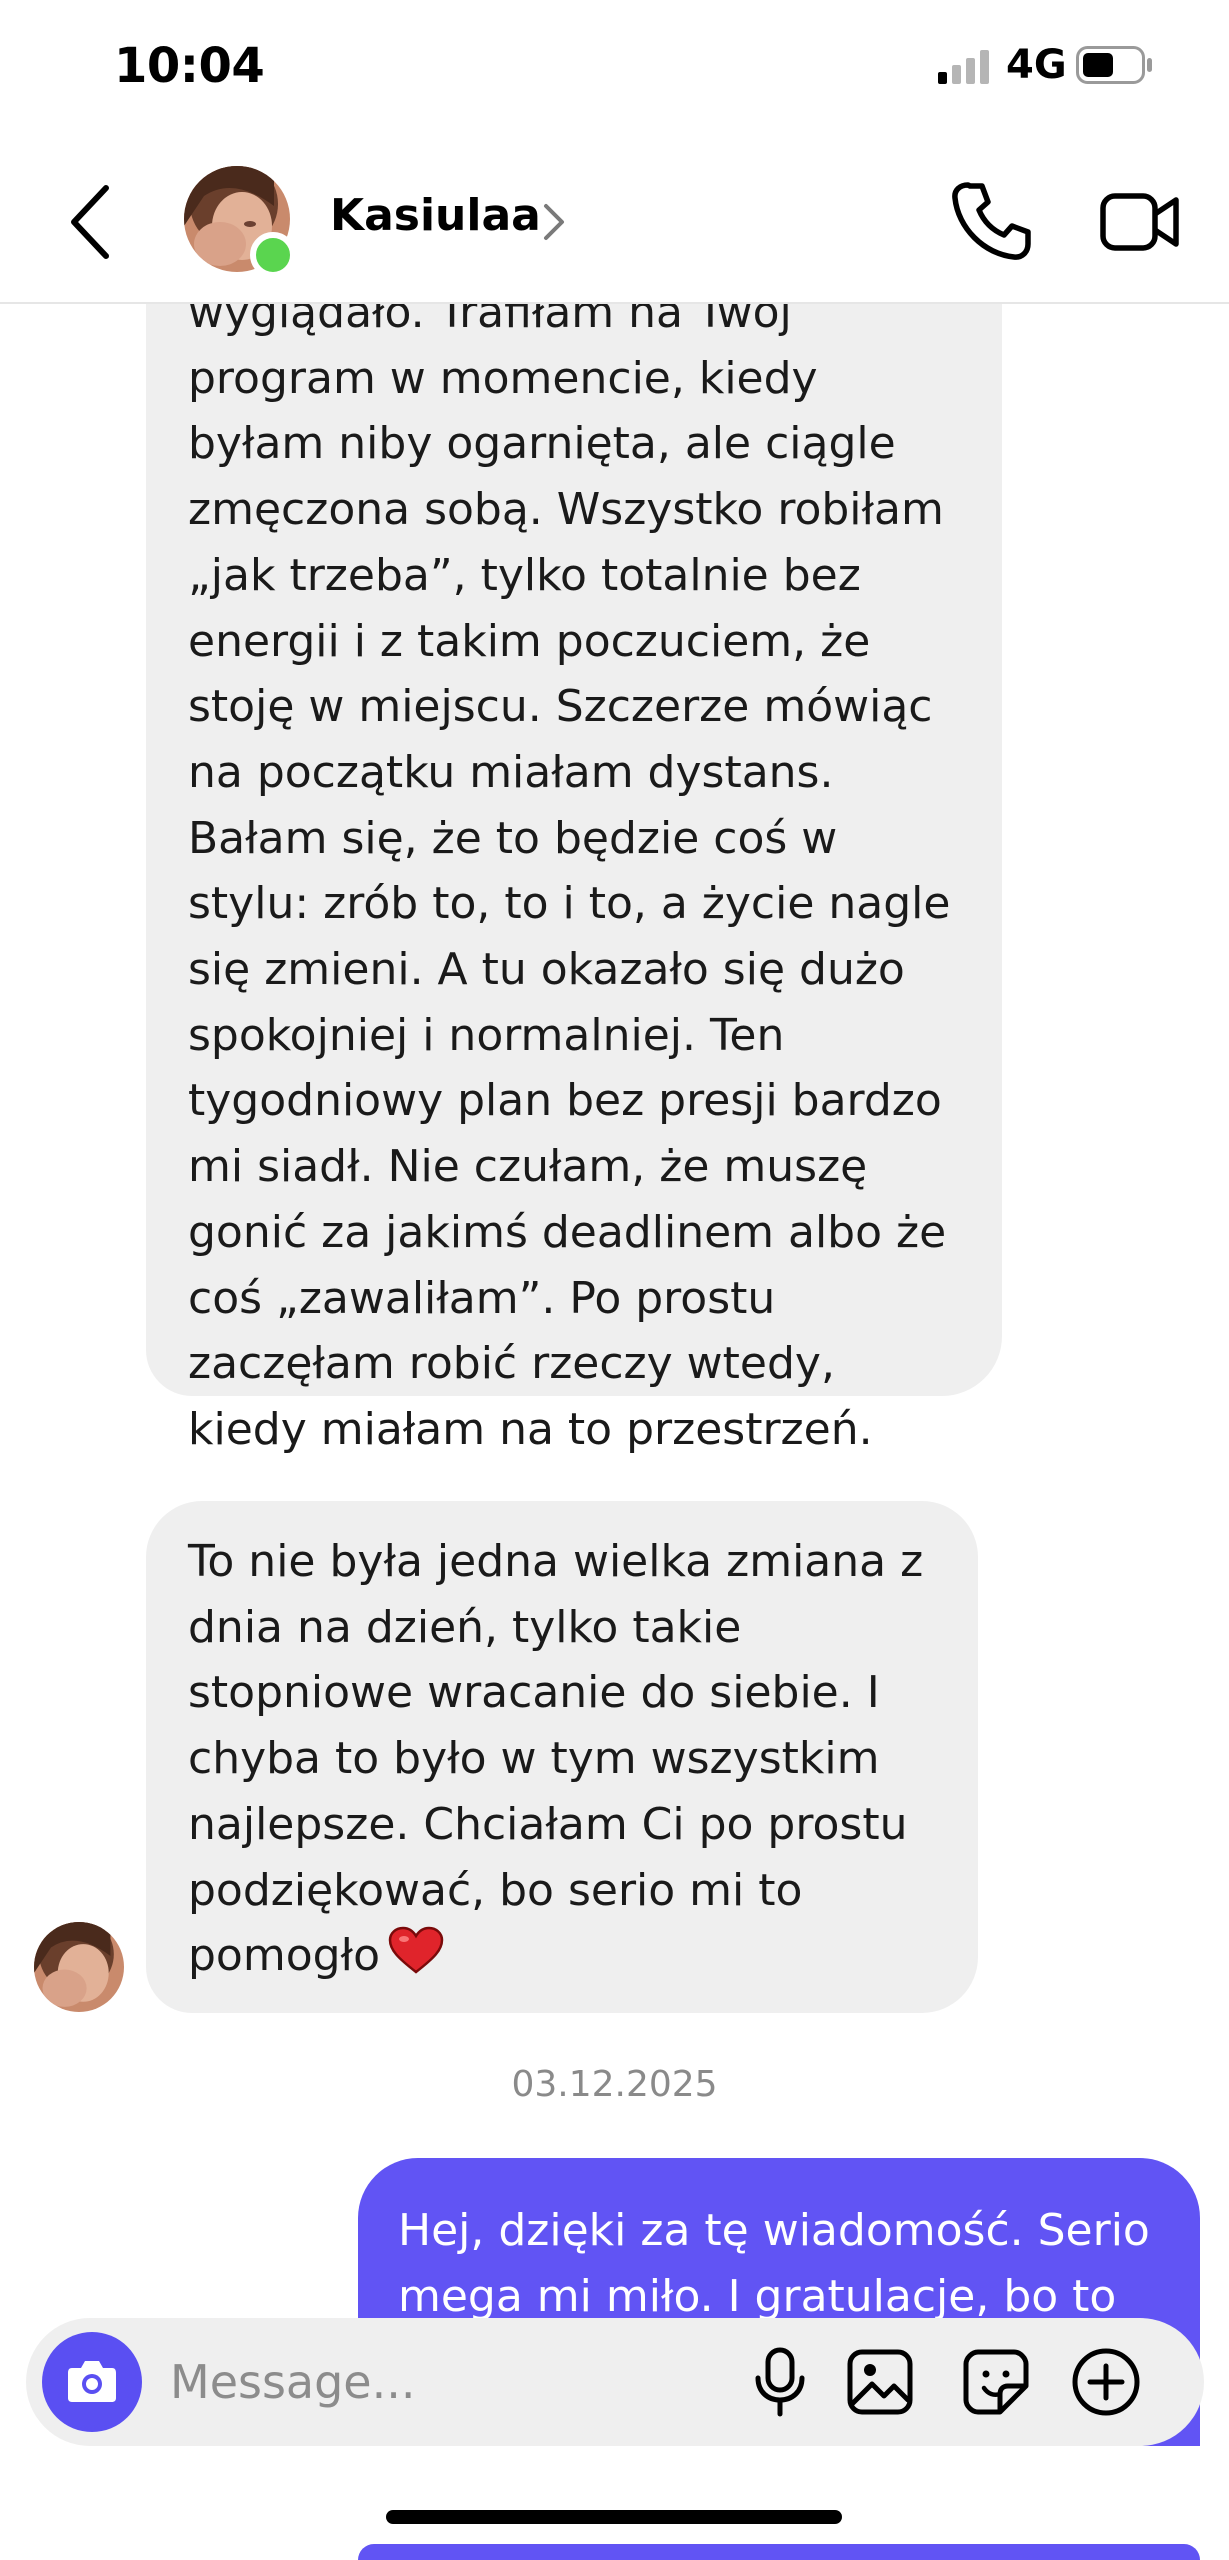 Image resolution: width=1229 pixels, height=2560 pixels. What do you see at coordinates (1140, 221) in the screenshot?
I see `video-camera-icon` at bounding box center [1140, 221].